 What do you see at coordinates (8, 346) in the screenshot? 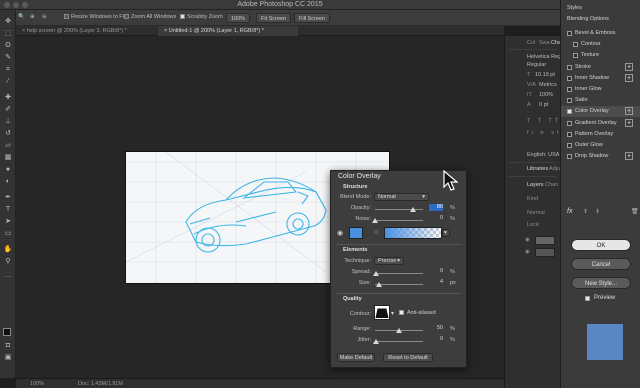
I see `quick-mask-icon: ◘` at bounding box center [8, 346].